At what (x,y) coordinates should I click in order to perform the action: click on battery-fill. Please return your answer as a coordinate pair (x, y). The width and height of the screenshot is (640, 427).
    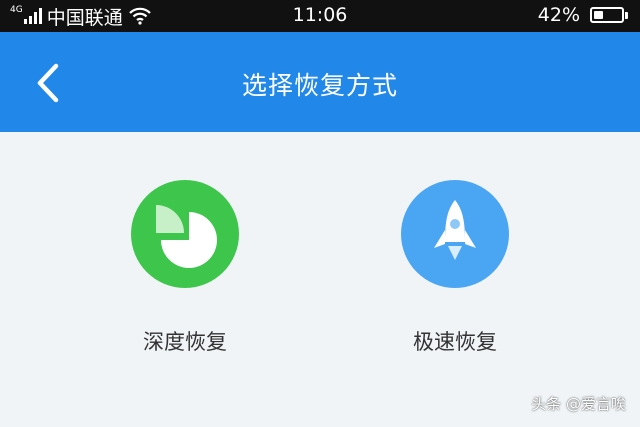
    Looking at the image, I should click on (598, 15).